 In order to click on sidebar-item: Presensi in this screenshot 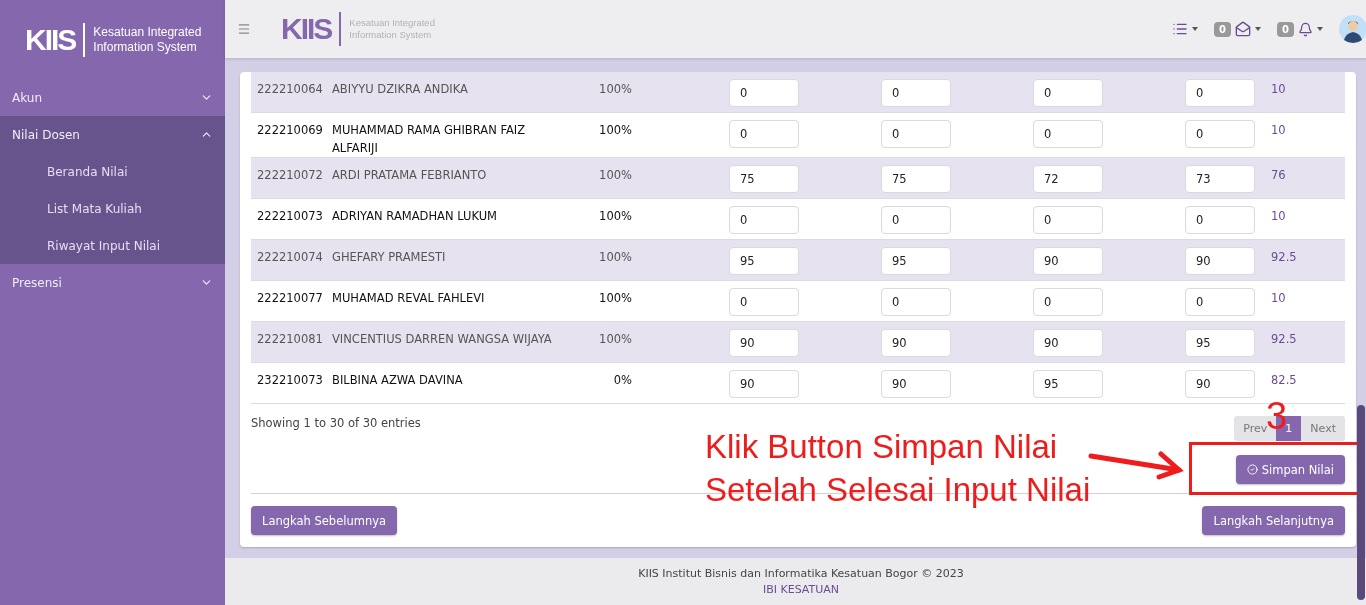, I will do `click(112, 282)`.